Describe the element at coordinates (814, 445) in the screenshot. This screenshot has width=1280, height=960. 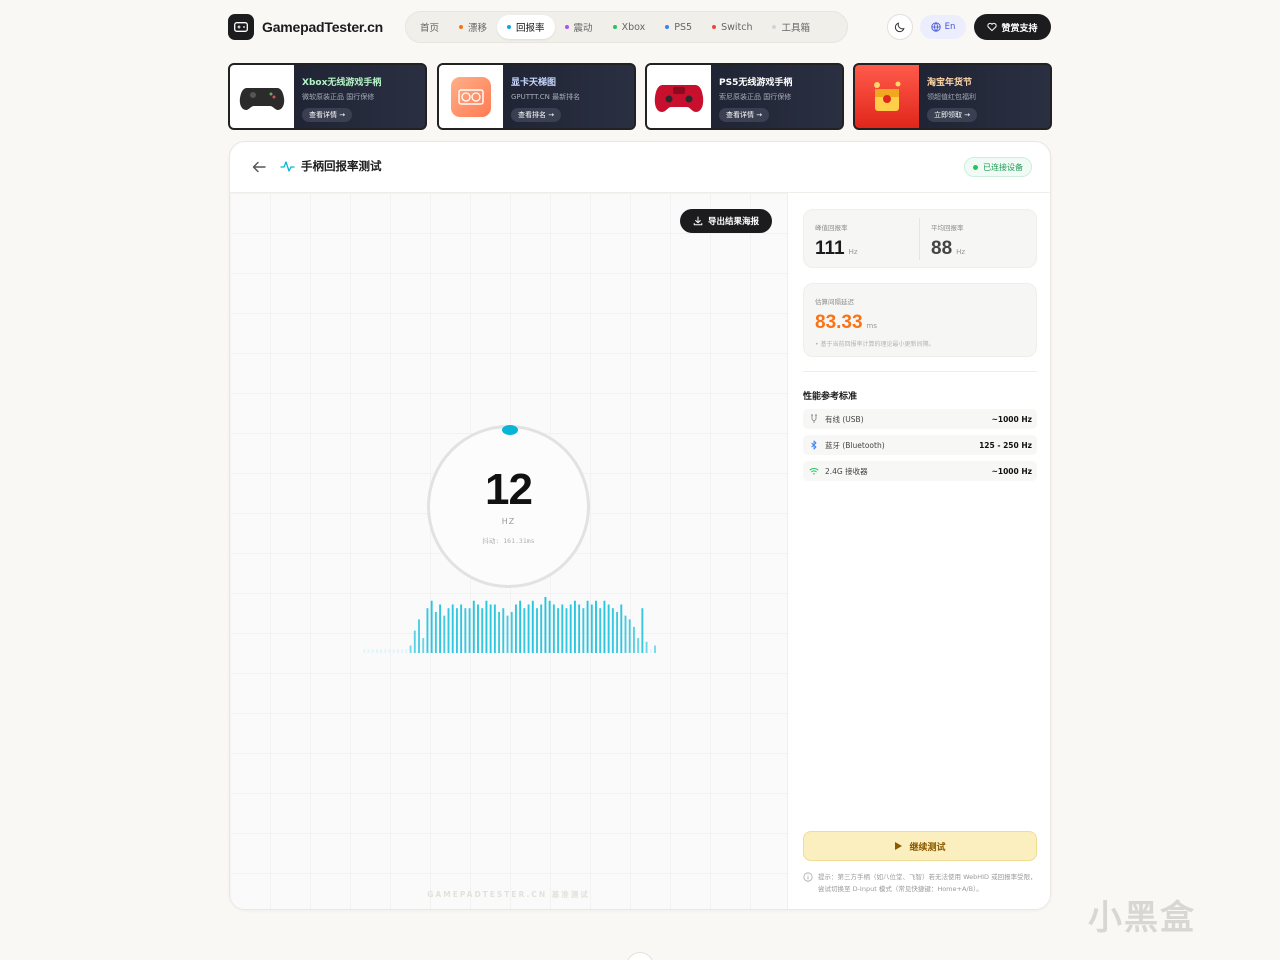
I see `bluetooth-icon` at that location.